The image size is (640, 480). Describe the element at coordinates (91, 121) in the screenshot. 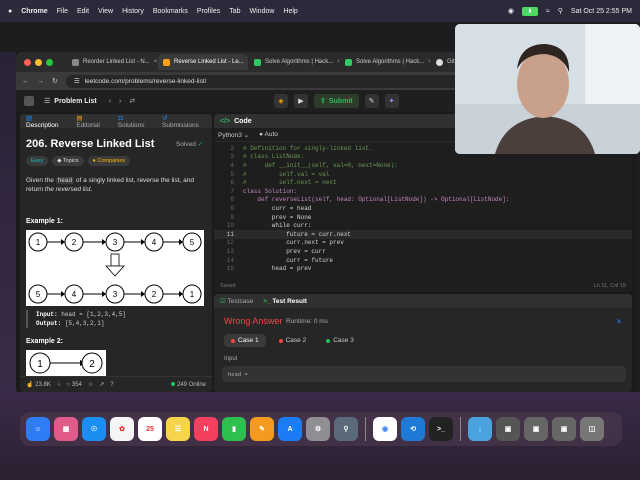

I see `tab-editorial: ▤ Editorial` at that location.